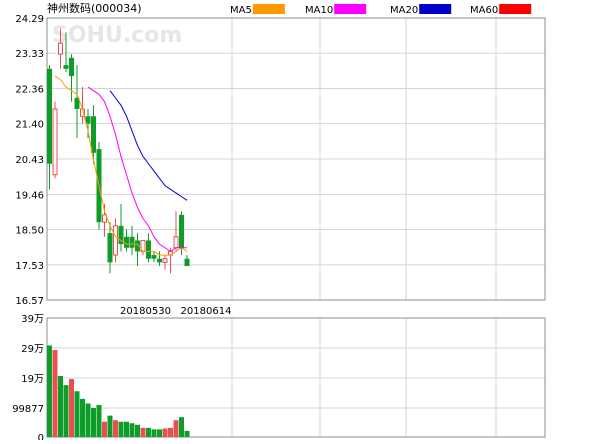 This screenshot has height=444, width=600. I want to click on price-tick-label: 19.46, so click(29, 195).